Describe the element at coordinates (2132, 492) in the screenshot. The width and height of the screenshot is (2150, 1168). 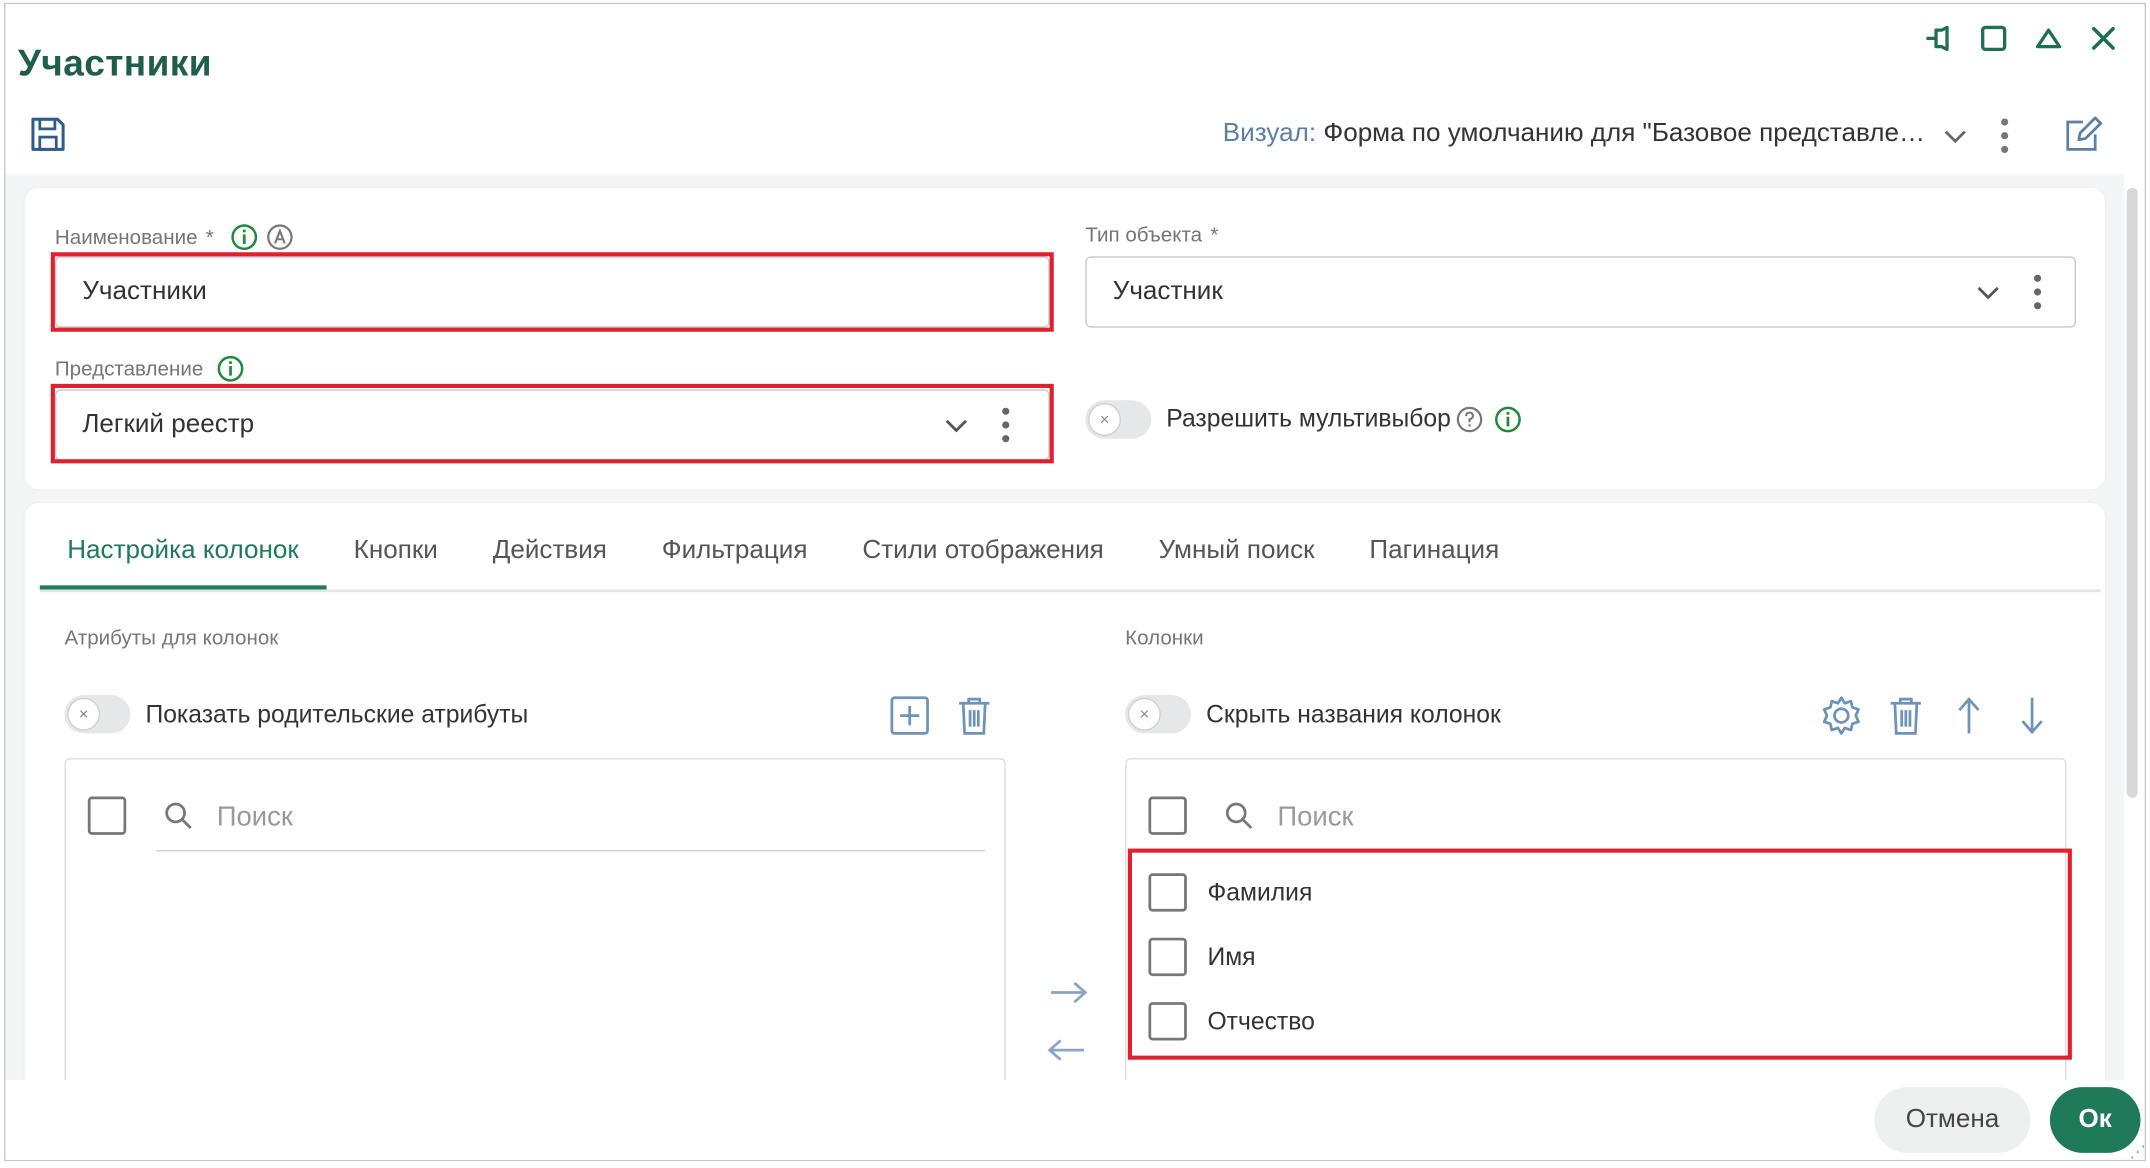
I see `scrollbar` at that location.